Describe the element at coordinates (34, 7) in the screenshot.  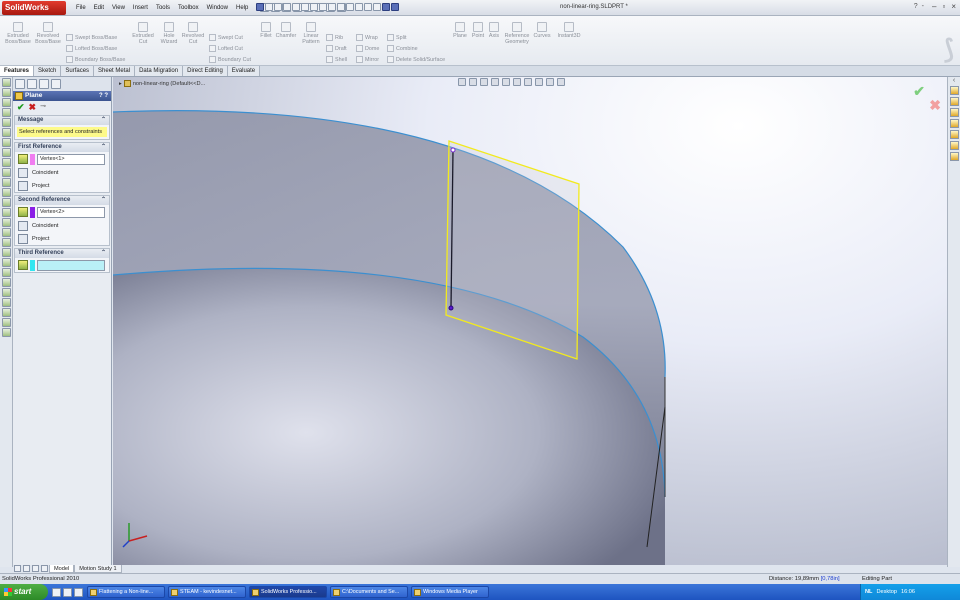
I see `solidworks-logo: SolidWorks` at that location.